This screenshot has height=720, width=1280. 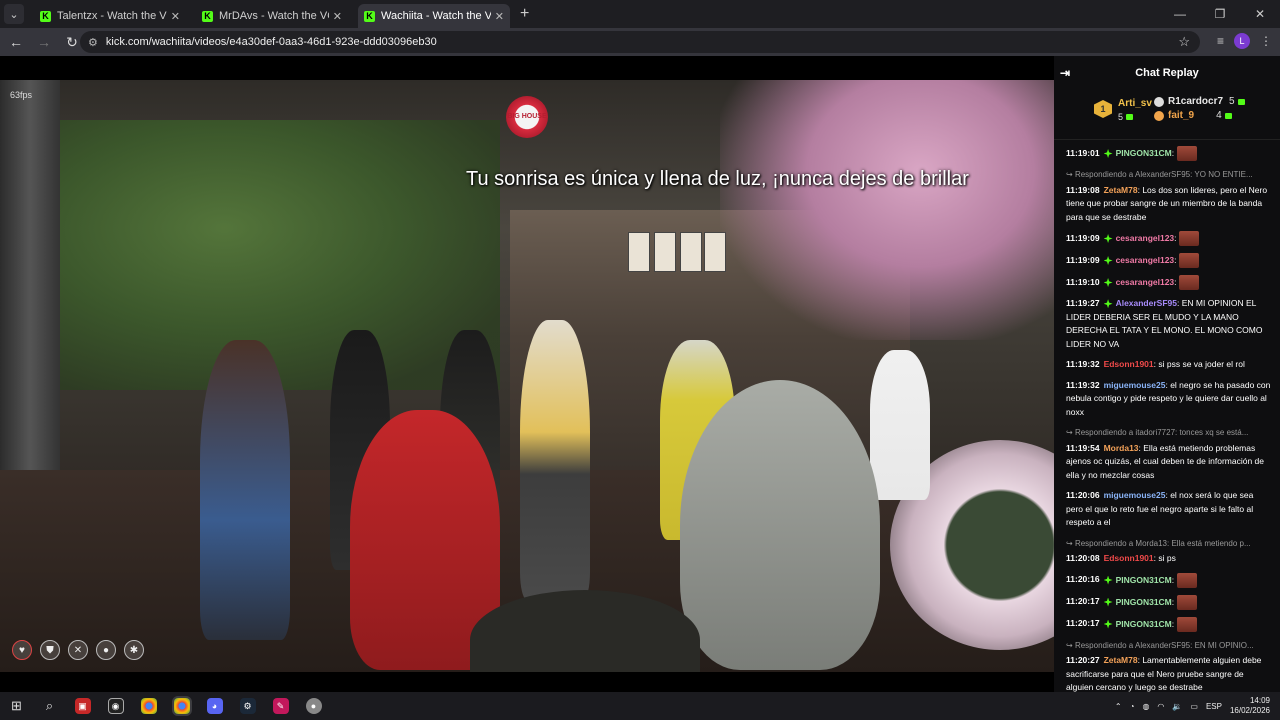 What do you see at coordinates (1132, 706) in the screenshot?
I see `network-icon: ◔` at bounding box center [1132, 706].